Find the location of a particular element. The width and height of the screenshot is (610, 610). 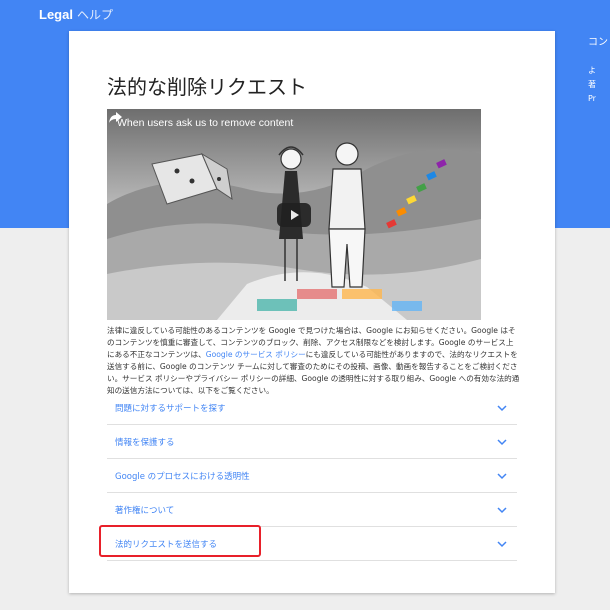

video-title: When users ask us to remove content is located at coordinates (205, 123).